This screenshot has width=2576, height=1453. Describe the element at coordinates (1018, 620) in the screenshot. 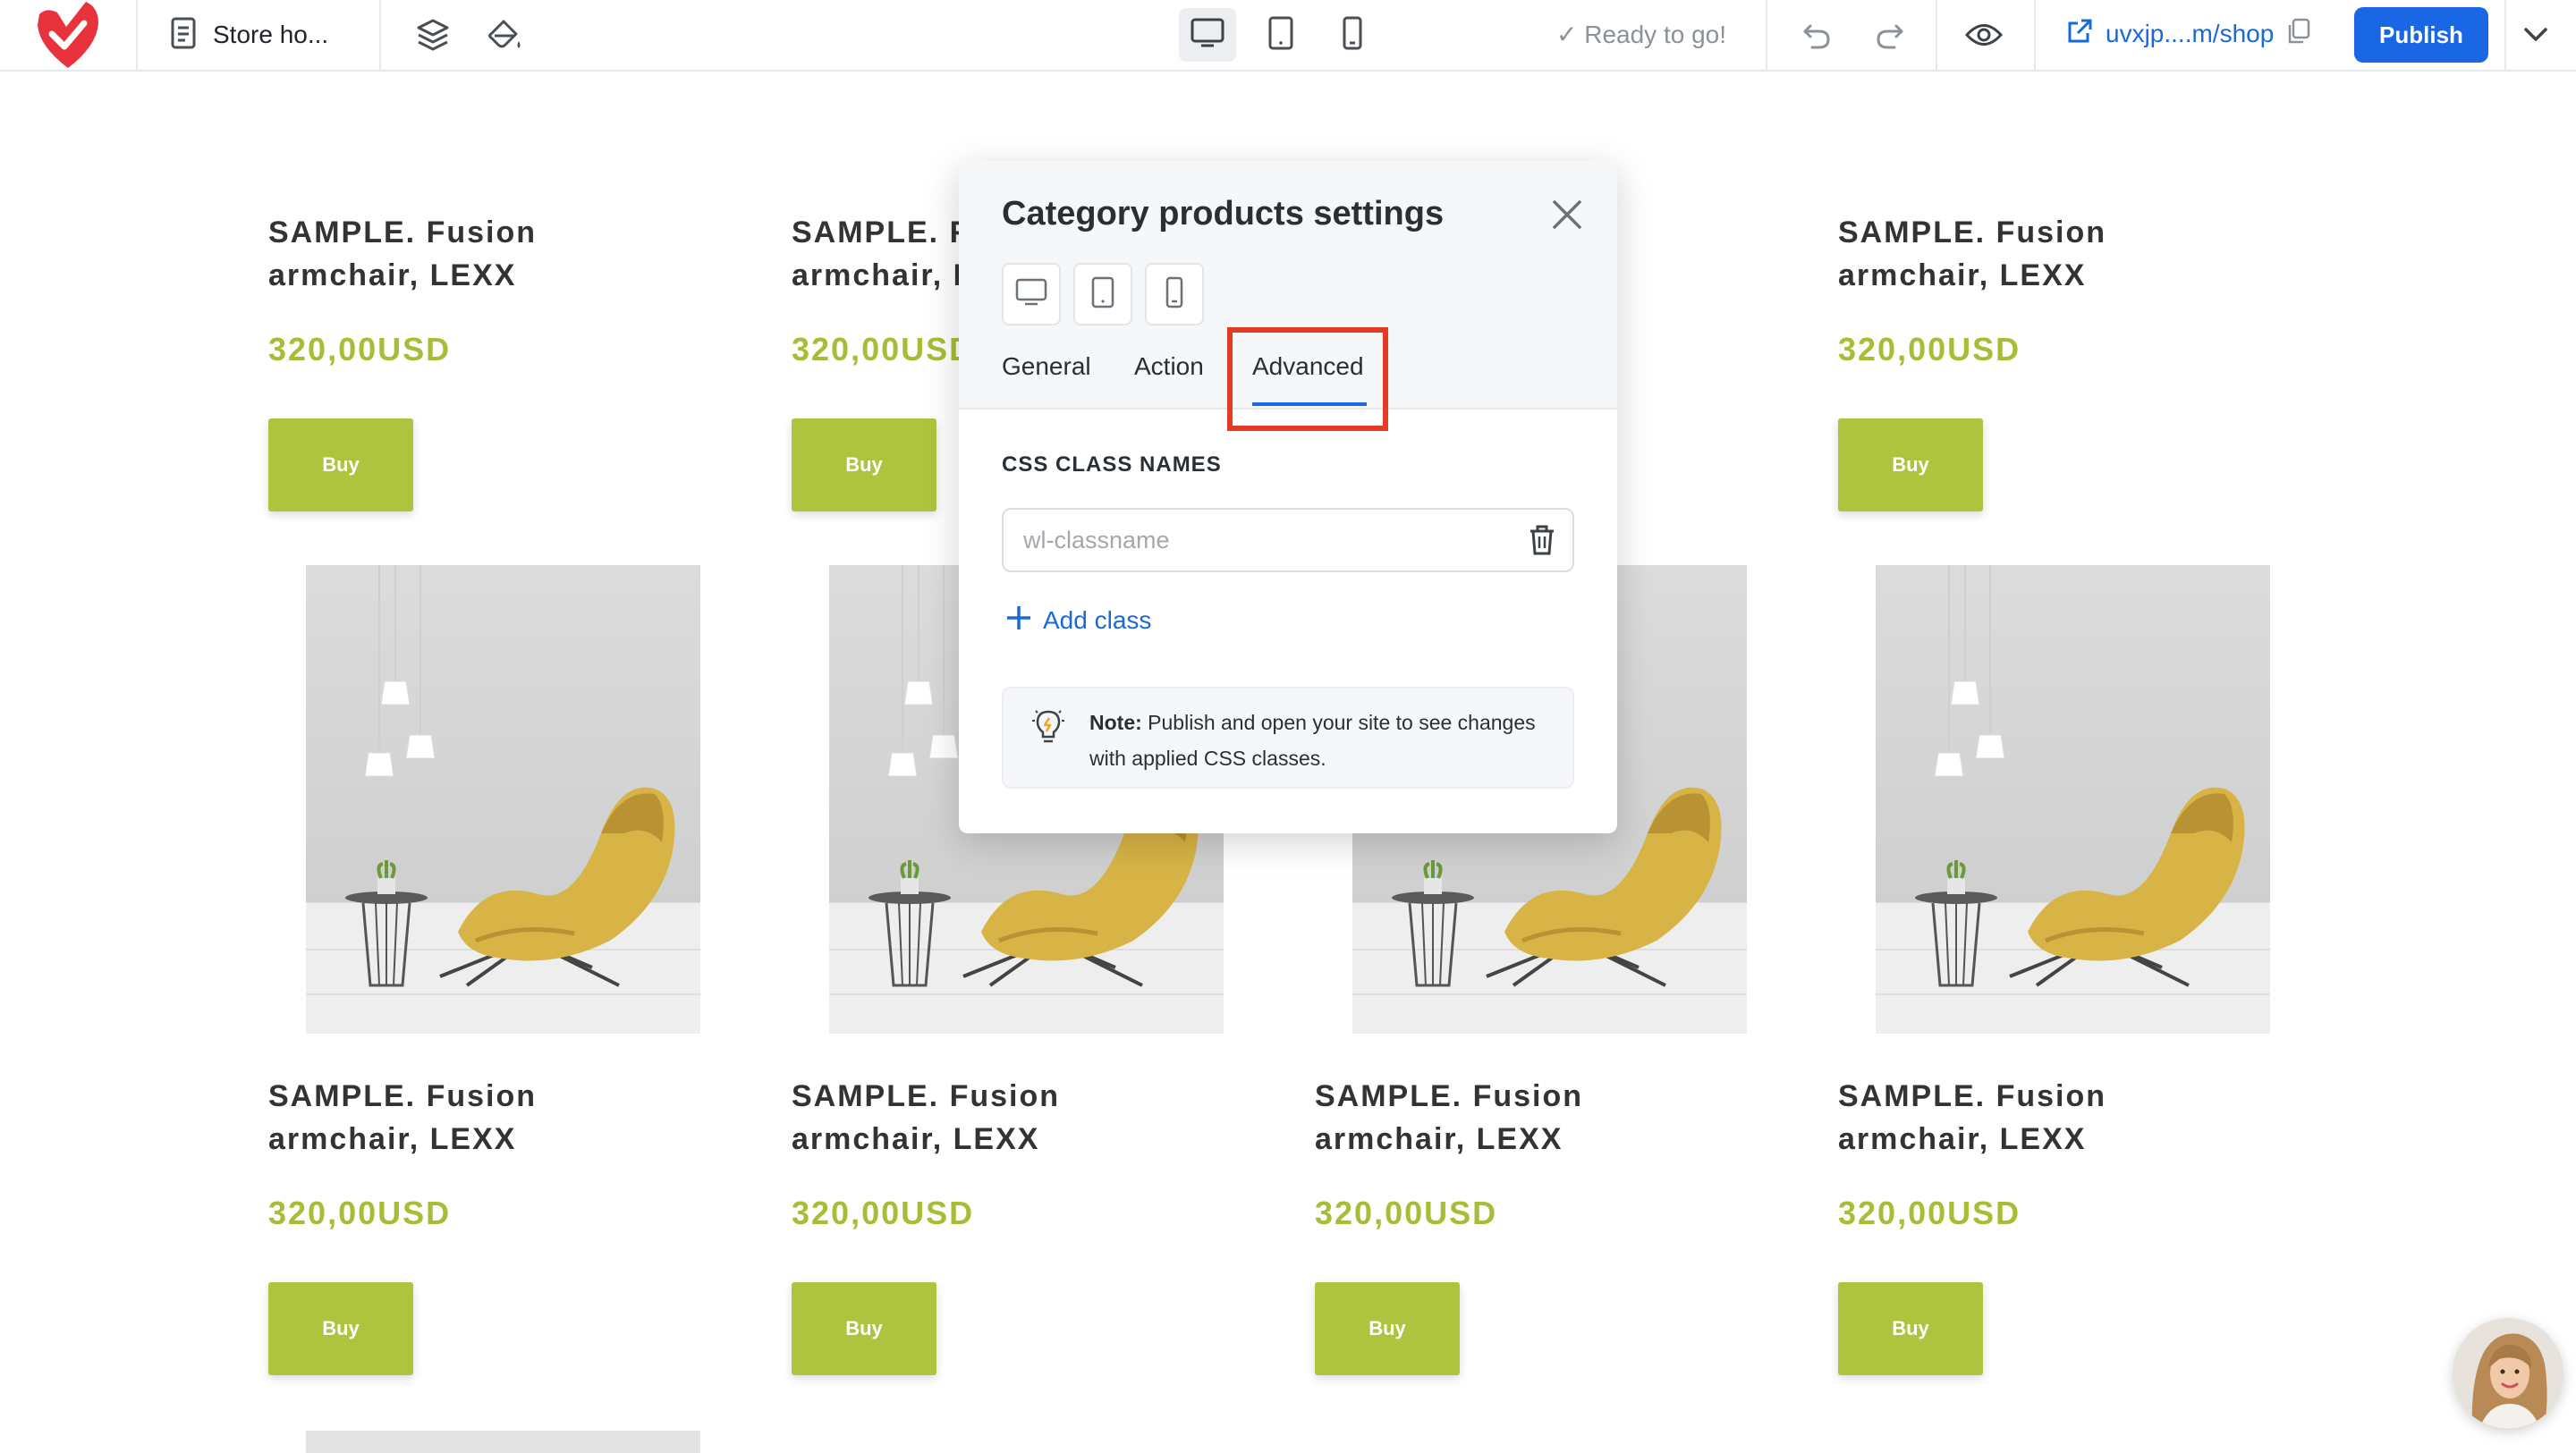

I see `plus-icon` at that location.